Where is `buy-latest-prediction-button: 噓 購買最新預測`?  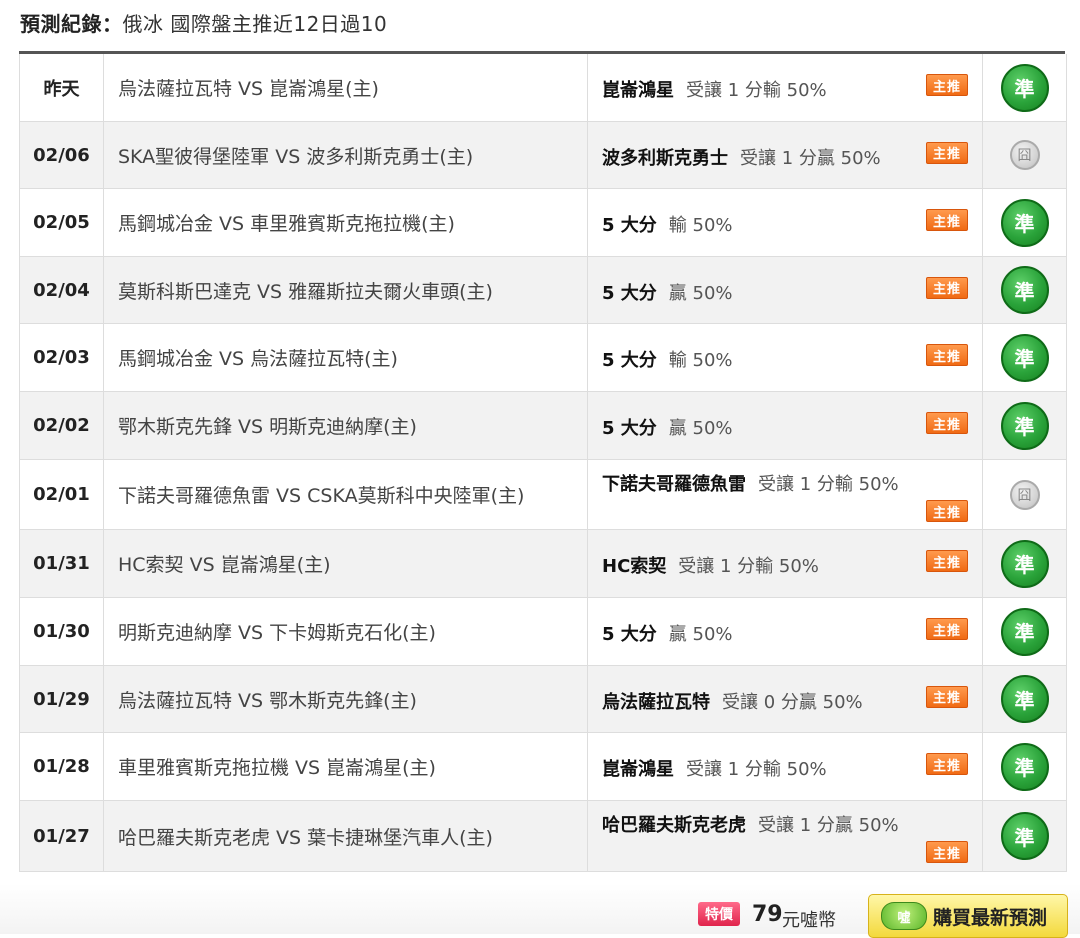
buy-latest-prediction-button: 噓 購買最新預測 is located at coordinates (968, 916).